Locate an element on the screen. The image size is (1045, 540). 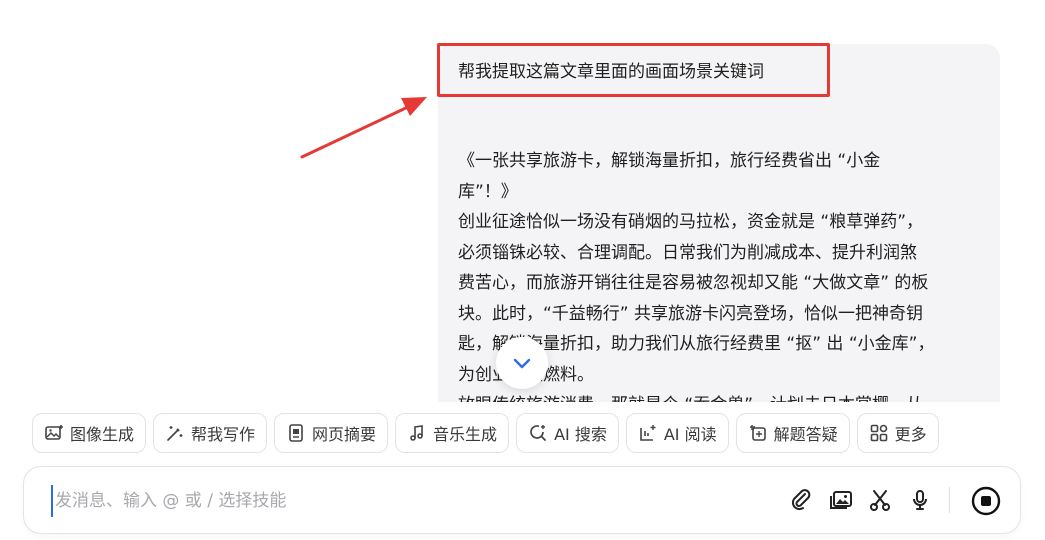
message-input is located at coordinates (404, 501).